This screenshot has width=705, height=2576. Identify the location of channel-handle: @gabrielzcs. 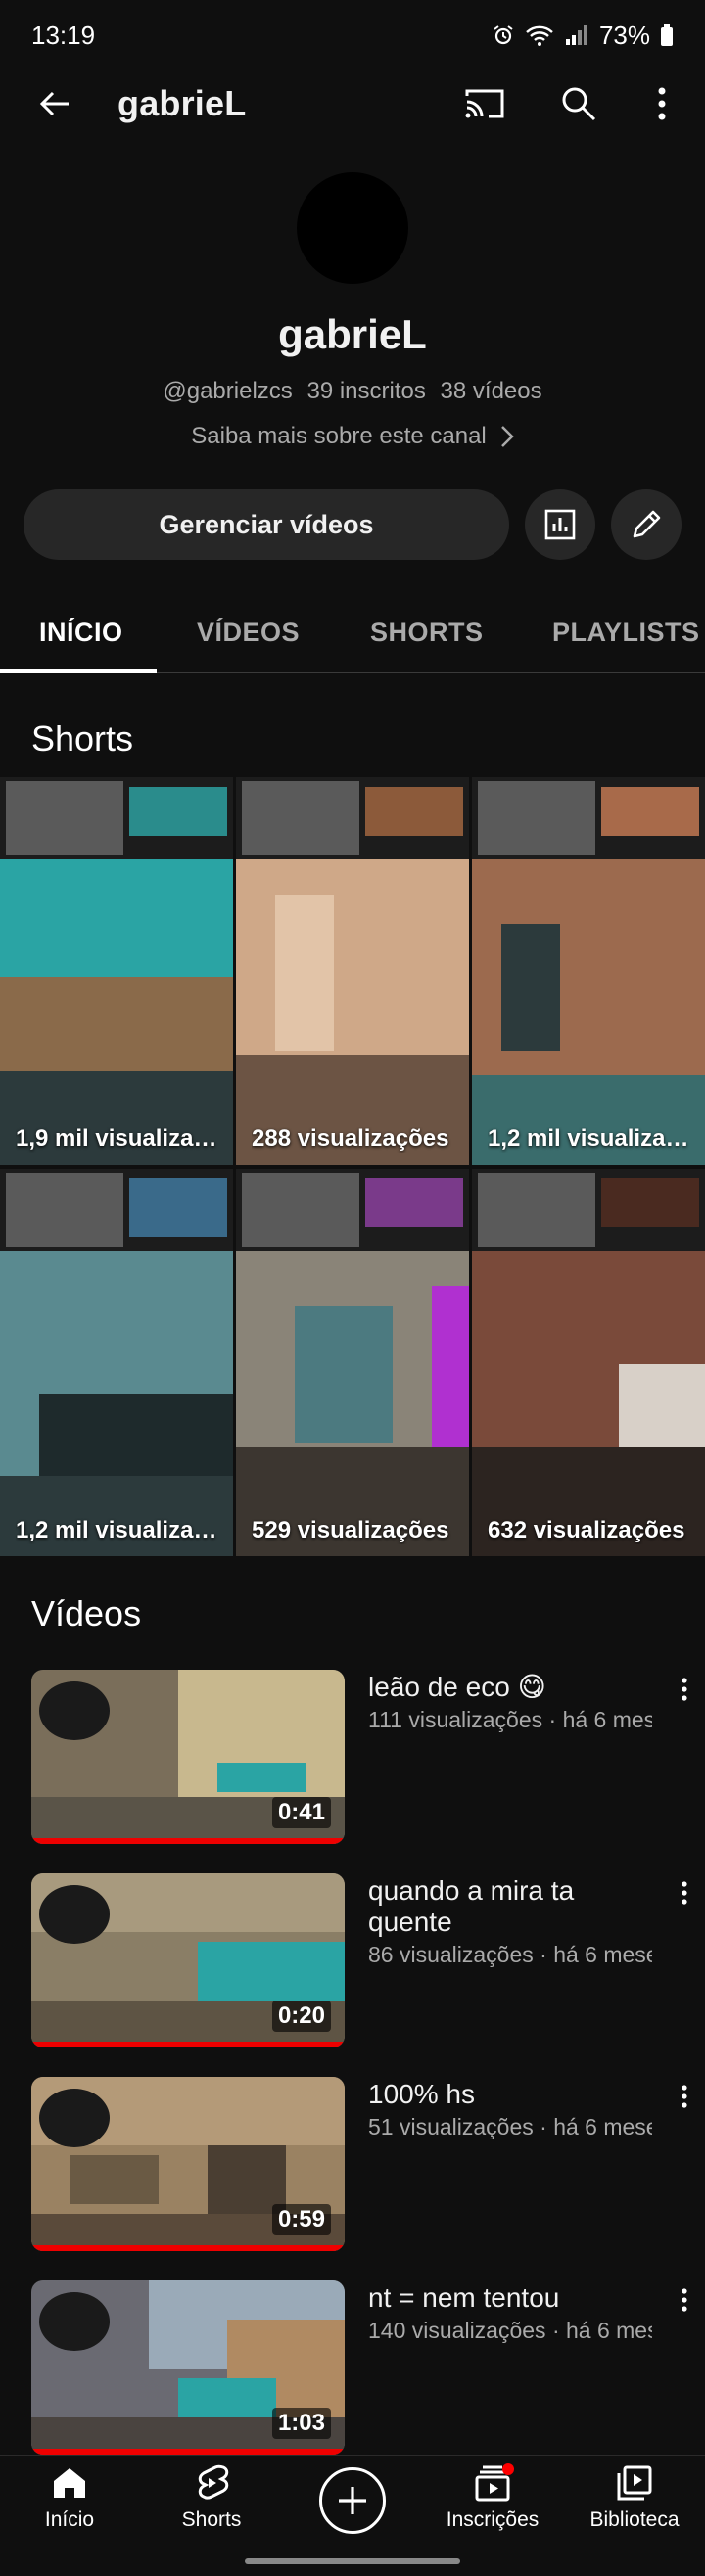
(228, 391).